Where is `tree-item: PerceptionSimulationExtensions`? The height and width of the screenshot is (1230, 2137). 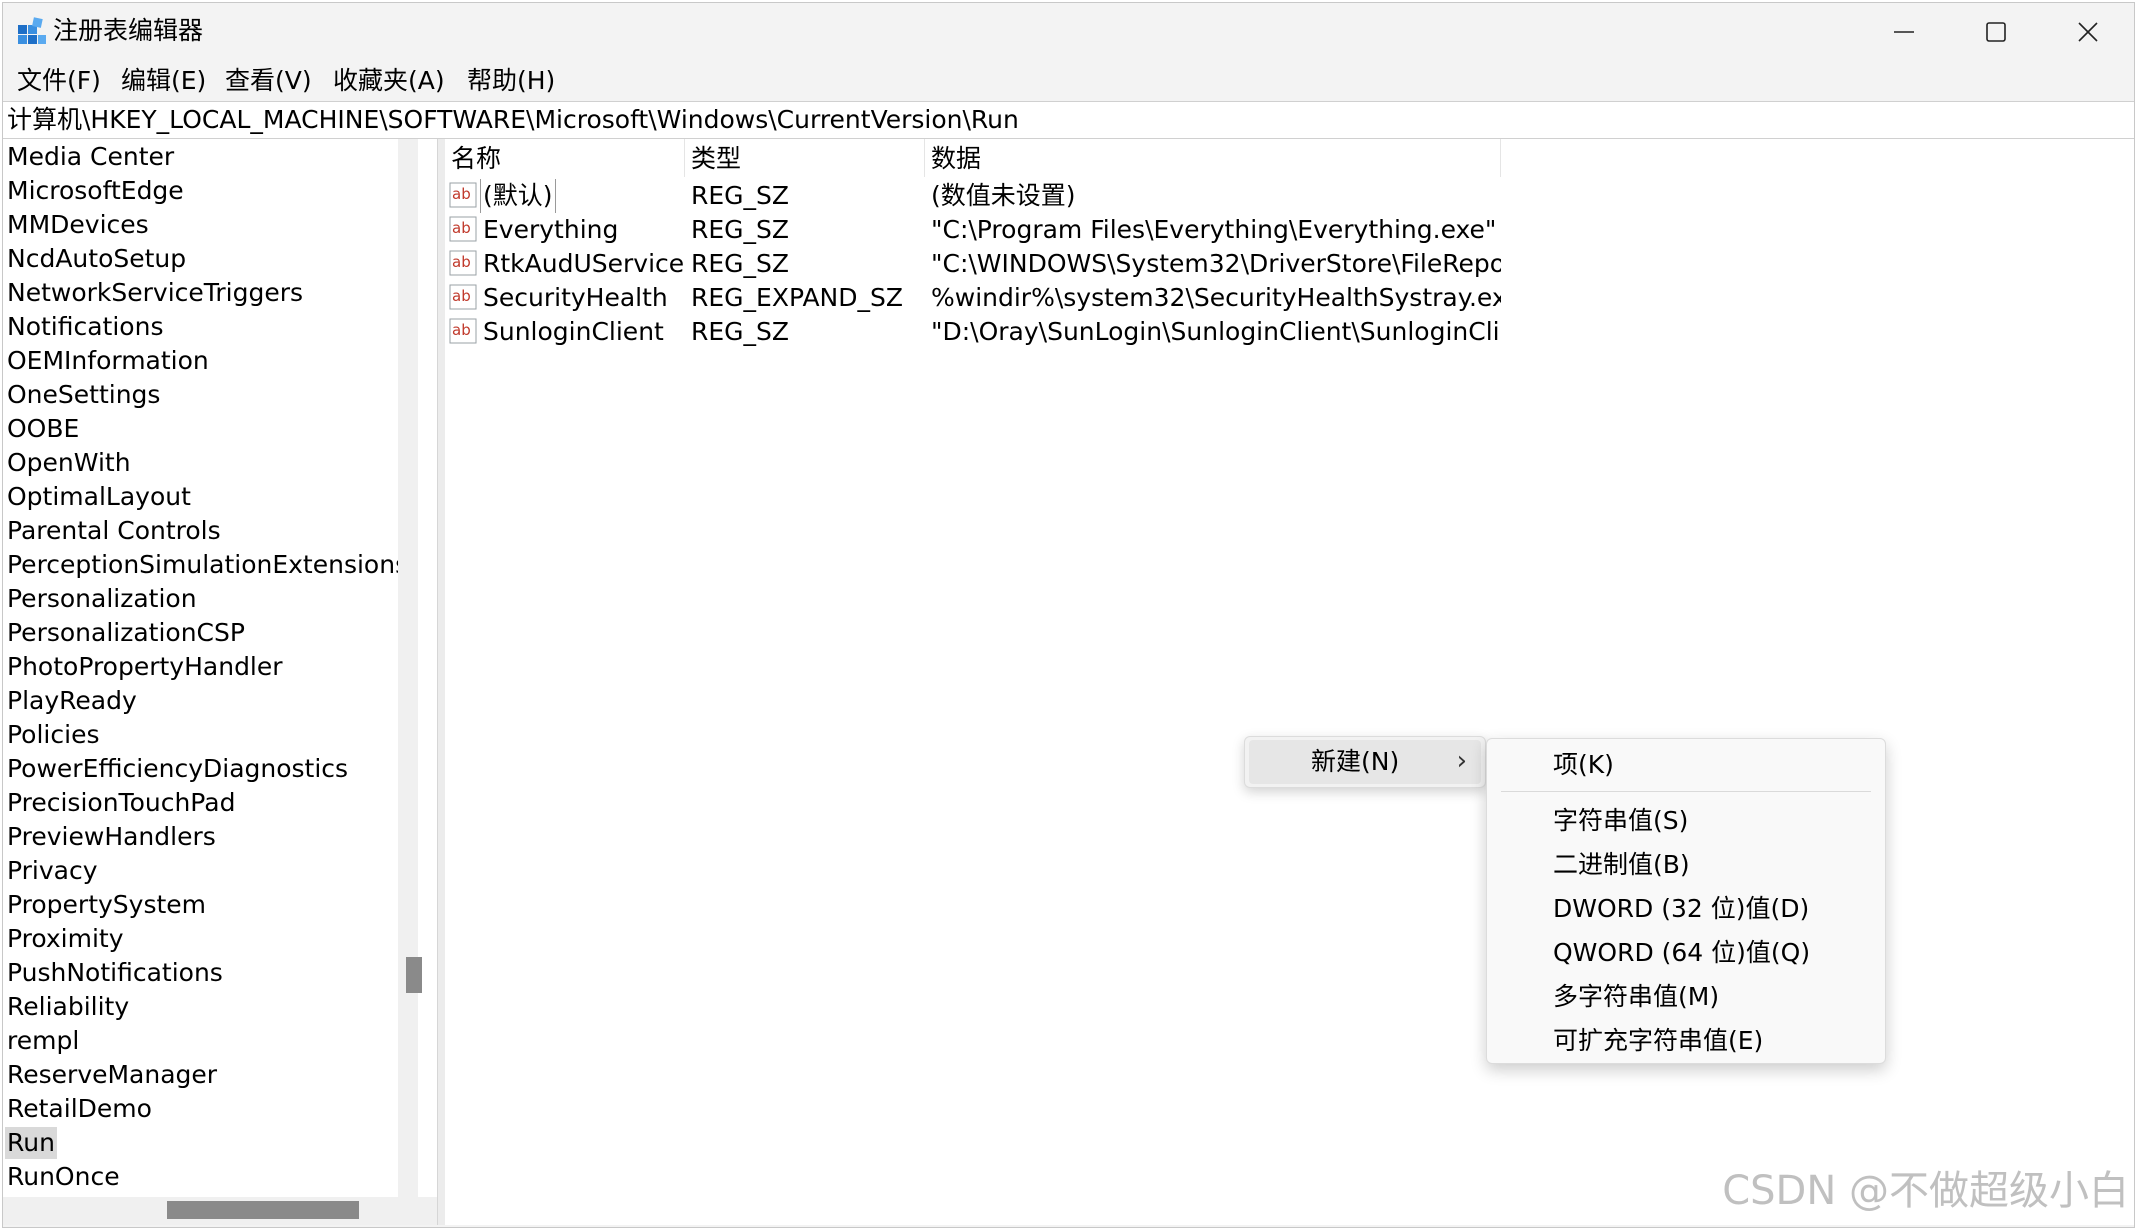 tree-item: PerceptionSimulationExtensions is located at coordinates (207, 565).